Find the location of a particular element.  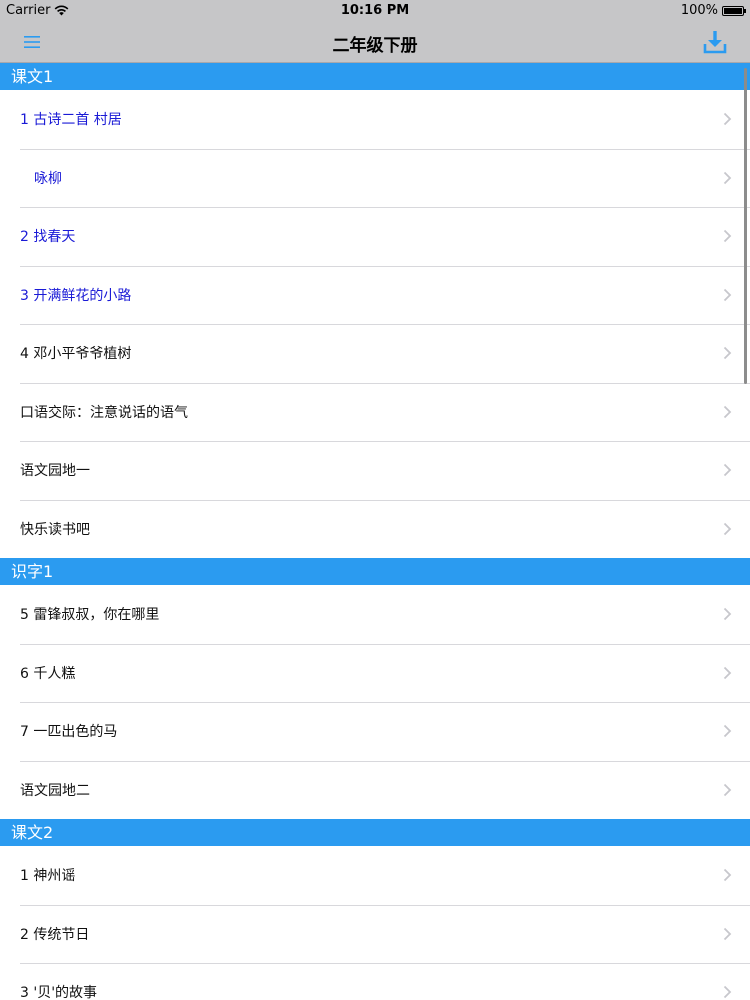

download-button is located at coordinates (715, 42).